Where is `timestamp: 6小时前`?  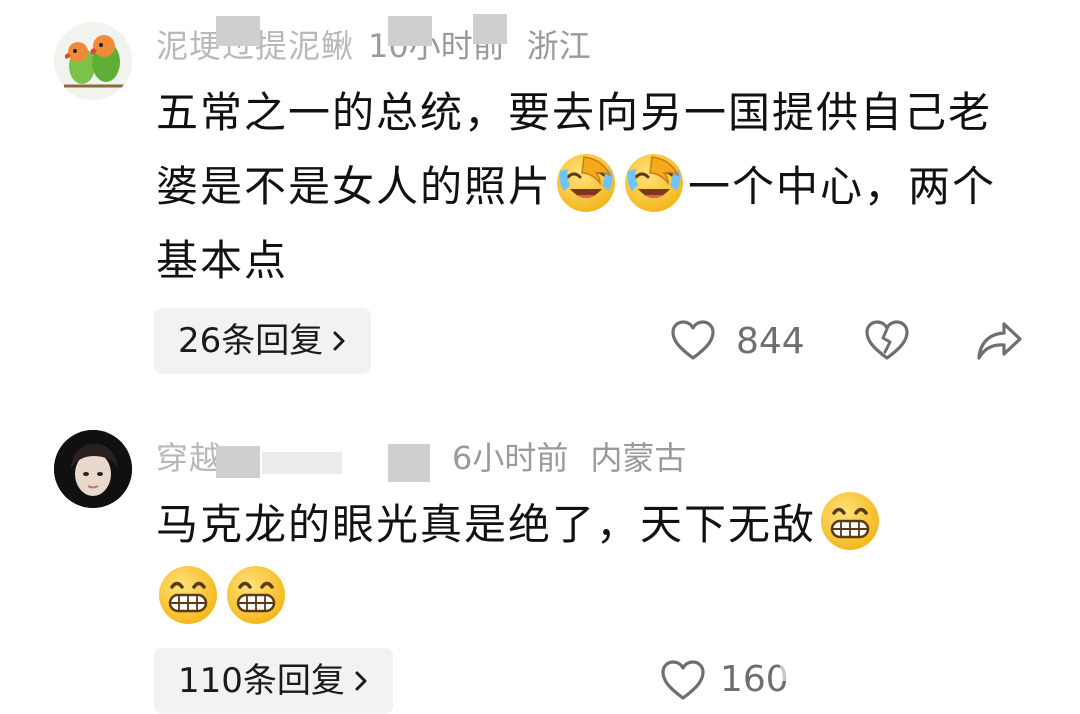 timestamp: 6小时前 is located at coordinates (510, 458).